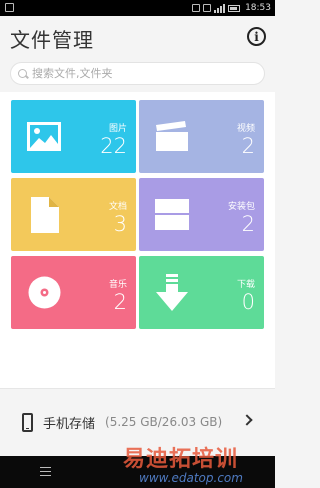  Describe the element at coordinates (181, 459) in the screenshot. I see `watermark-text: 易迪拓培训` at that location.